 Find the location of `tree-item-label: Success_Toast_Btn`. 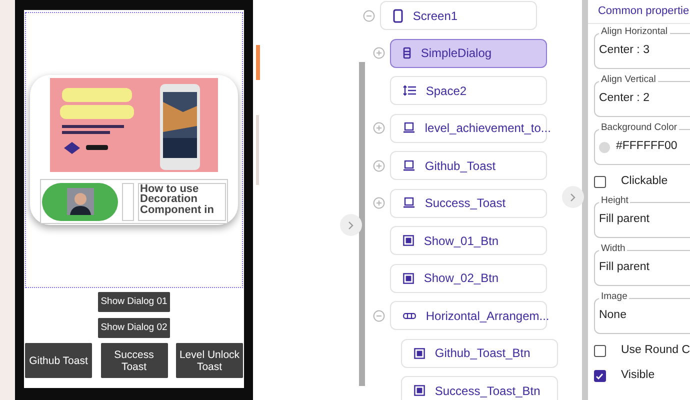

tree-item-label: Success_Toast_Btn is located at coordinates (487, 391).